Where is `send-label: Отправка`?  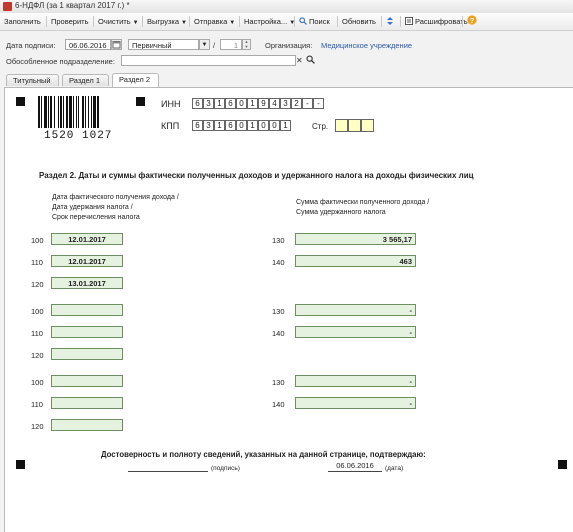
send-label: Отправка is located at coordinates (211, 21).